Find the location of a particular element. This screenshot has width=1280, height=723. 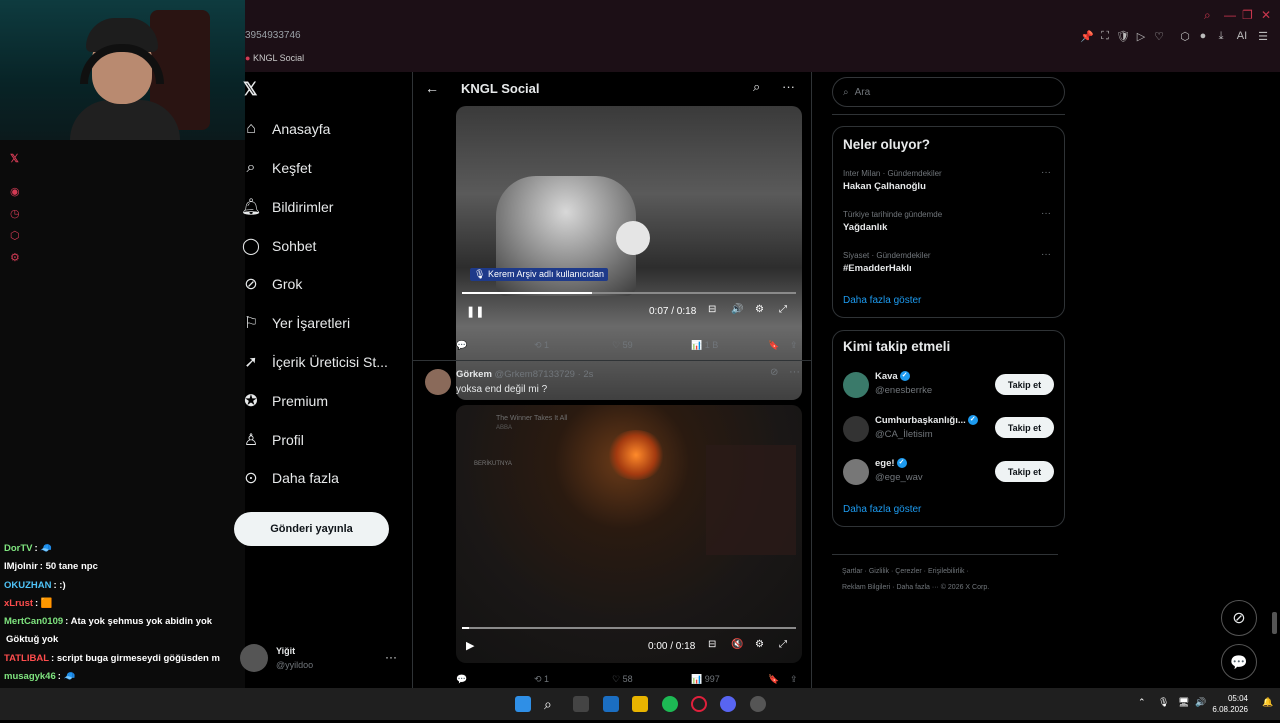

like-button: ♡ 58 is located at coordinates (622, 679).